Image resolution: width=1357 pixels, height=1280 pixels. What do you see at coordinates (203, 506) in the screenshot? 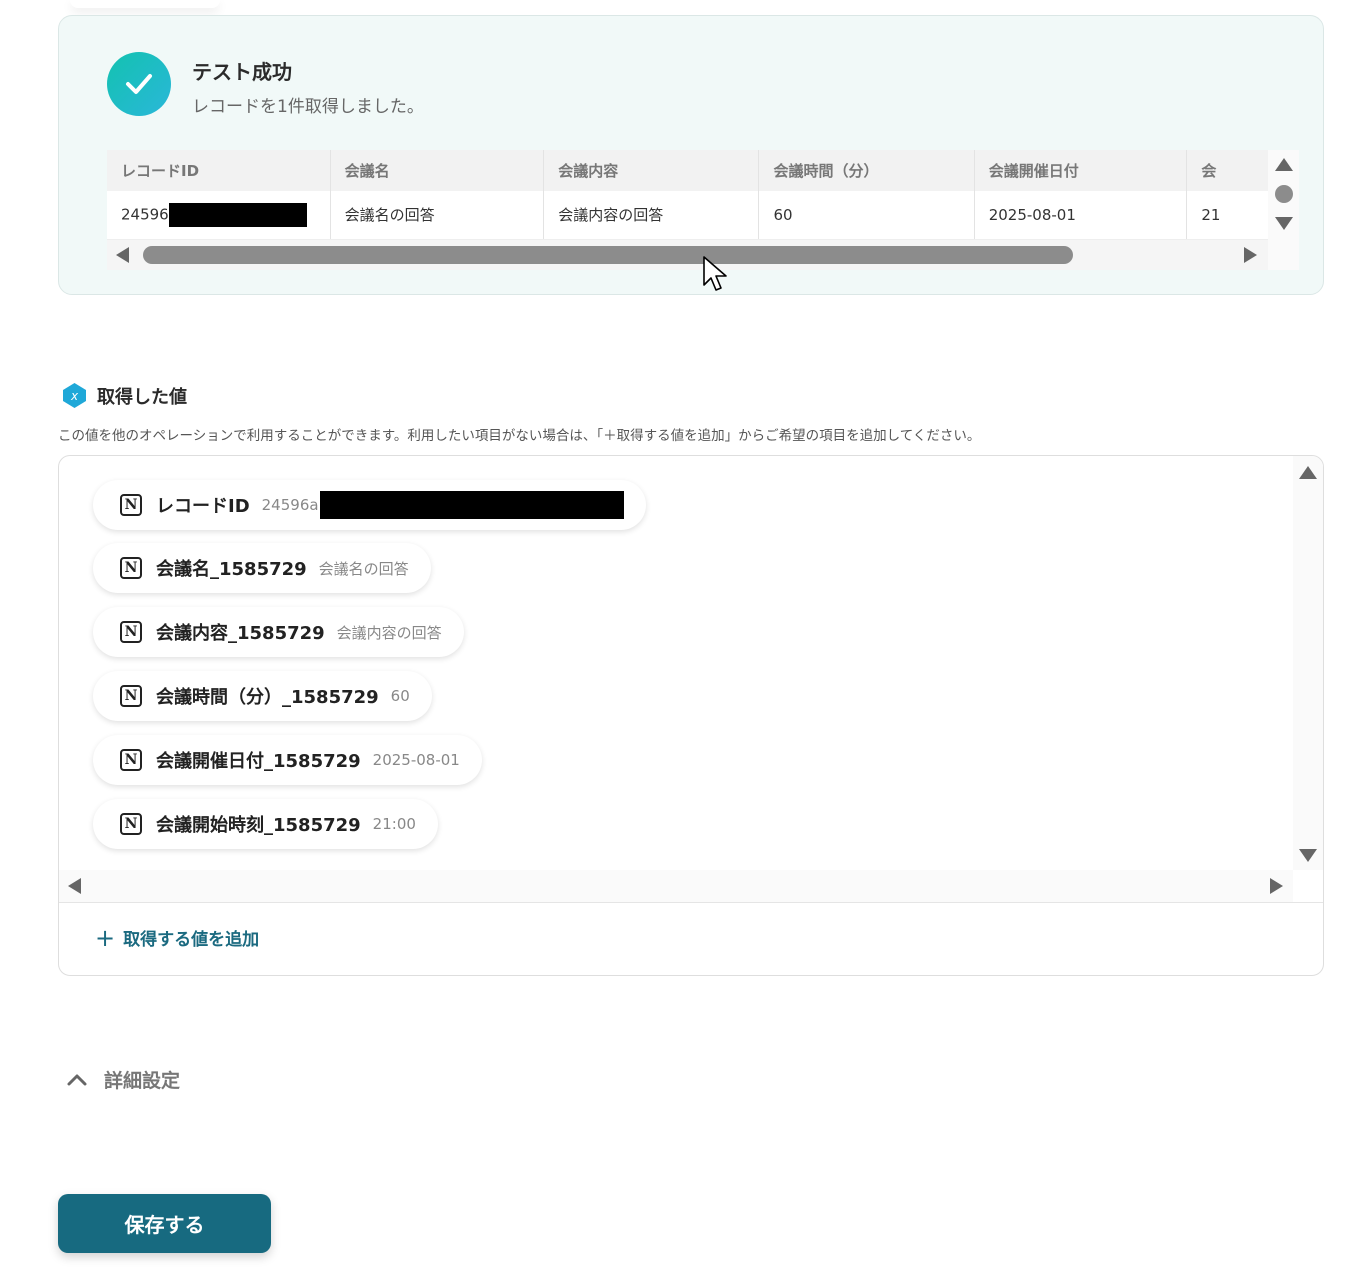
I see `chip-name: レコードID` at bounding box center [203, 506].